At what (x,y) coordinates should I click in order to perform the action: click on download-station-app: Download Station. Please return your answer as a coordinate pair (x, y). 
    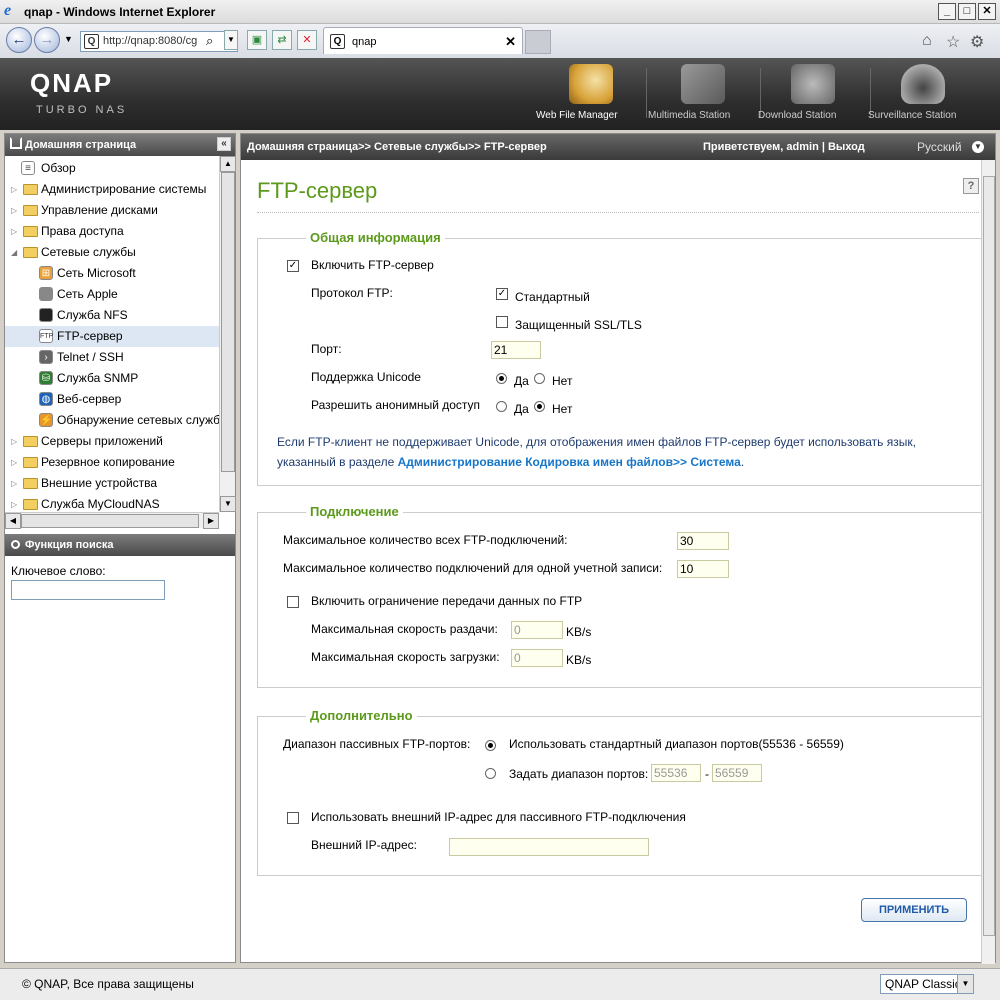
    Looking at the image, I should click on (813, 95).